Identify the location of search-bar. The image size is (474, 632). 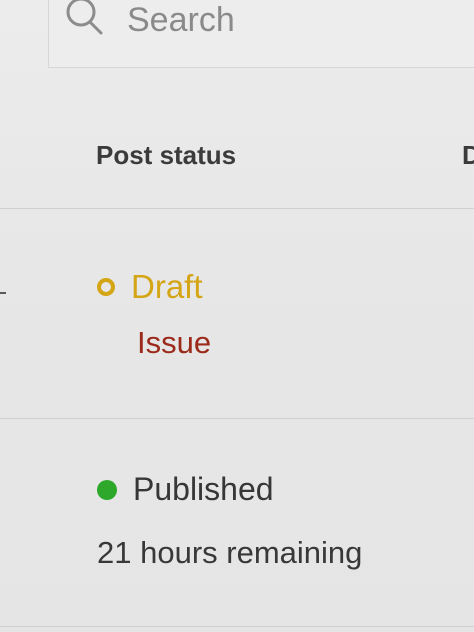
(261, 34).